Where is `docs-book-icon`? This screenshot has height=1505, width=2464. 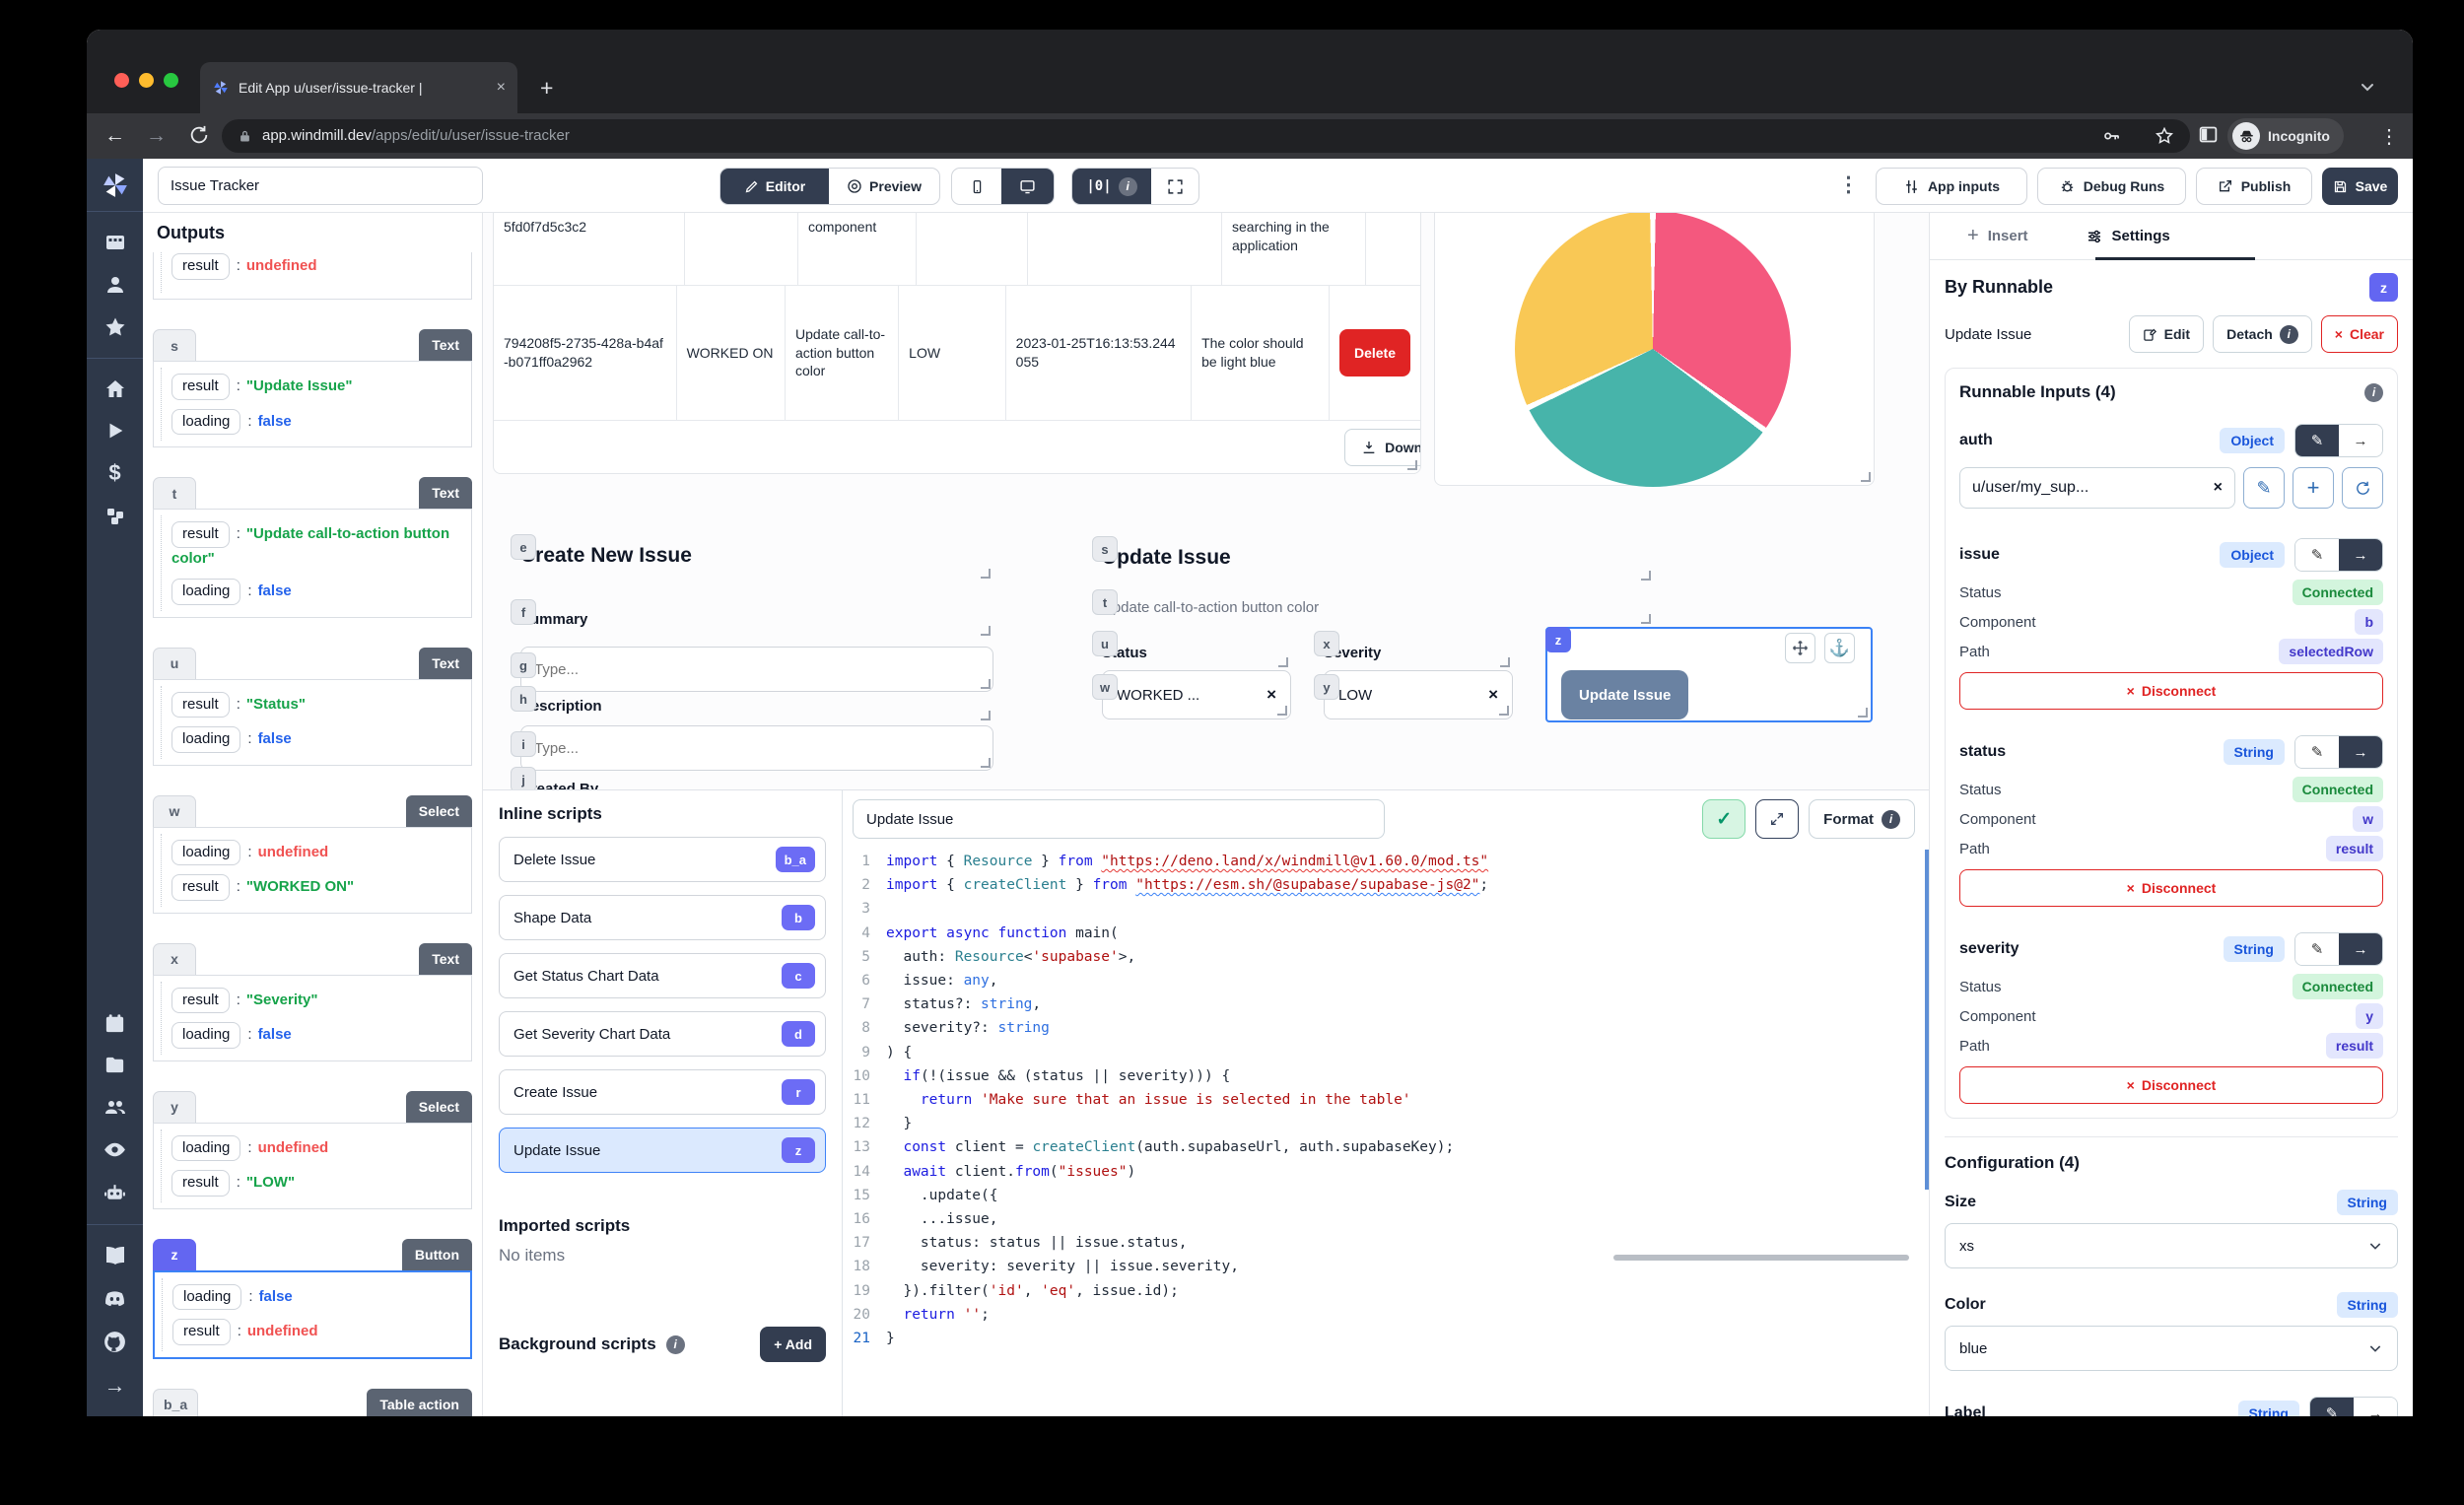 docs-book-icon is located at coordinates (115, 1255).